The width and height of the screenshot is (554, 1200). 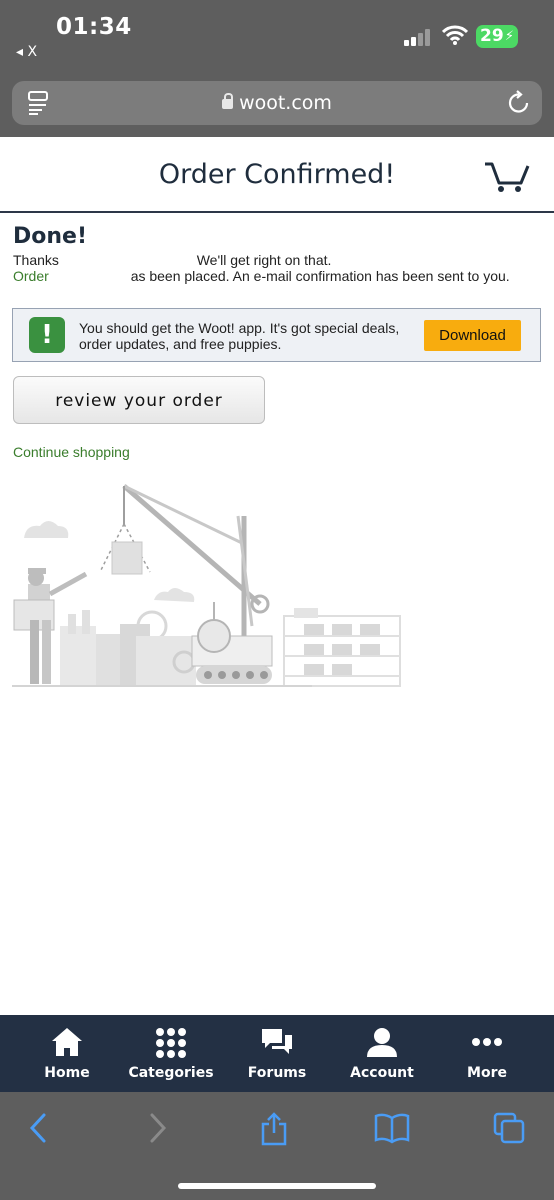 I want to click on reader-view-icon, so click(x=39, y=103).